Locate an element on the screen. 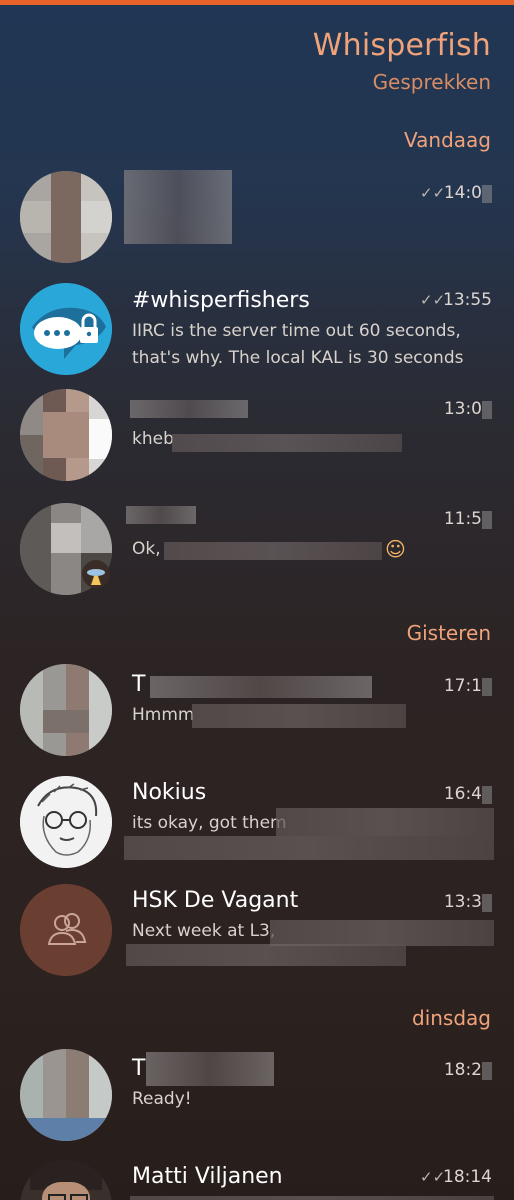 The image size is (514, 1200). timestamp: 13:3 is located at coordinates (462, 902).